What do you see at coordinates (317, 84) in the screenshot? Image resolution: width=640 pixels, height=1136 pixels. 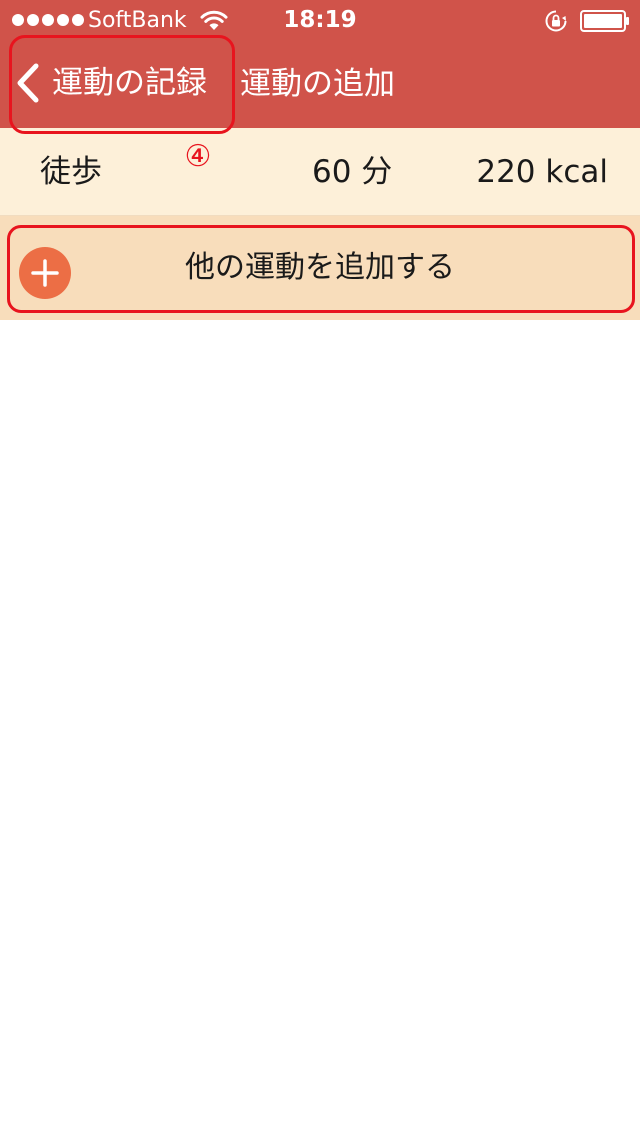 I see `page-title: 運動の追加` at bounding box center [317, 84].